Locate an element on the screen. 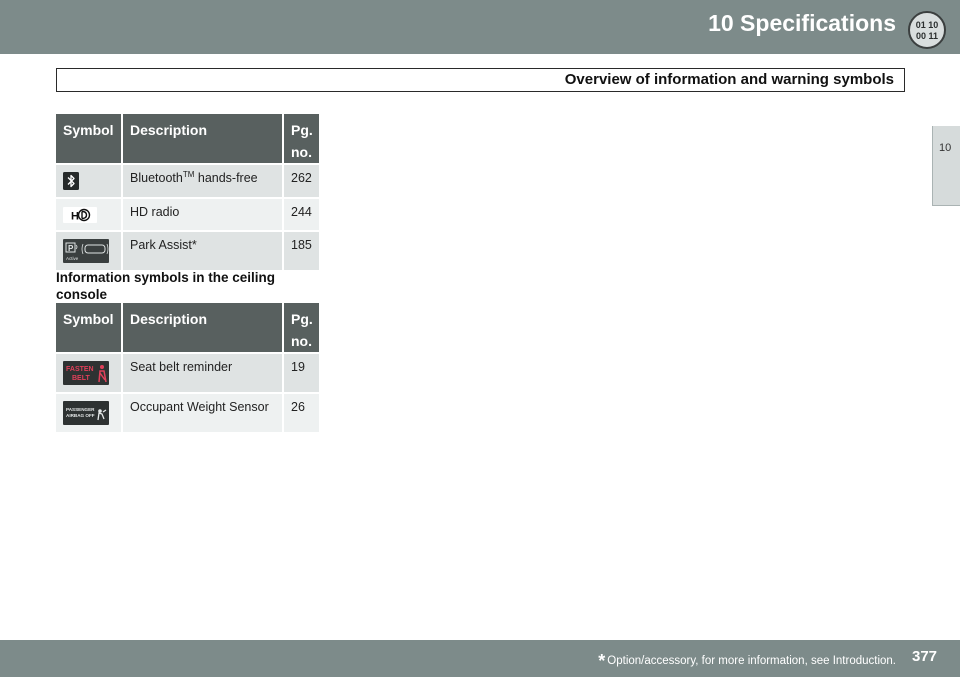 Image resolution: width=960 pixels, height=677 pixels. symbol-cell: H is located at coordinates (89, 214).